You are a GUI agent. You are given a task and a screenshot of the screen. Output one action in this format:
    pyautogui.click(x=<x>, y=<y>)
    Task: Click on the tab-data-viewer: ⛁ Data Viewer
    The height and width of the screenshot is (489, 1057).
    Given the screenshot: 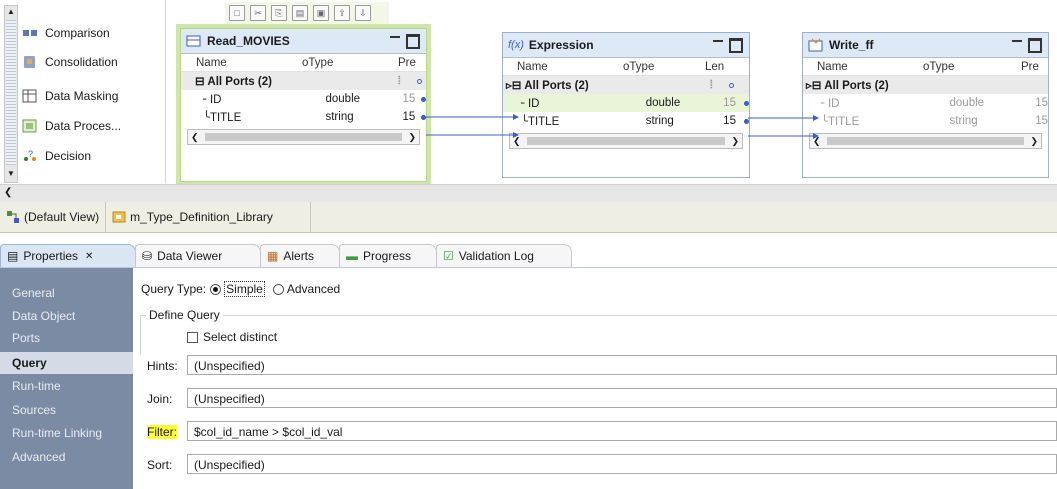 What is the action you would take?
    pyautogui.click(x=198, y=255)
    